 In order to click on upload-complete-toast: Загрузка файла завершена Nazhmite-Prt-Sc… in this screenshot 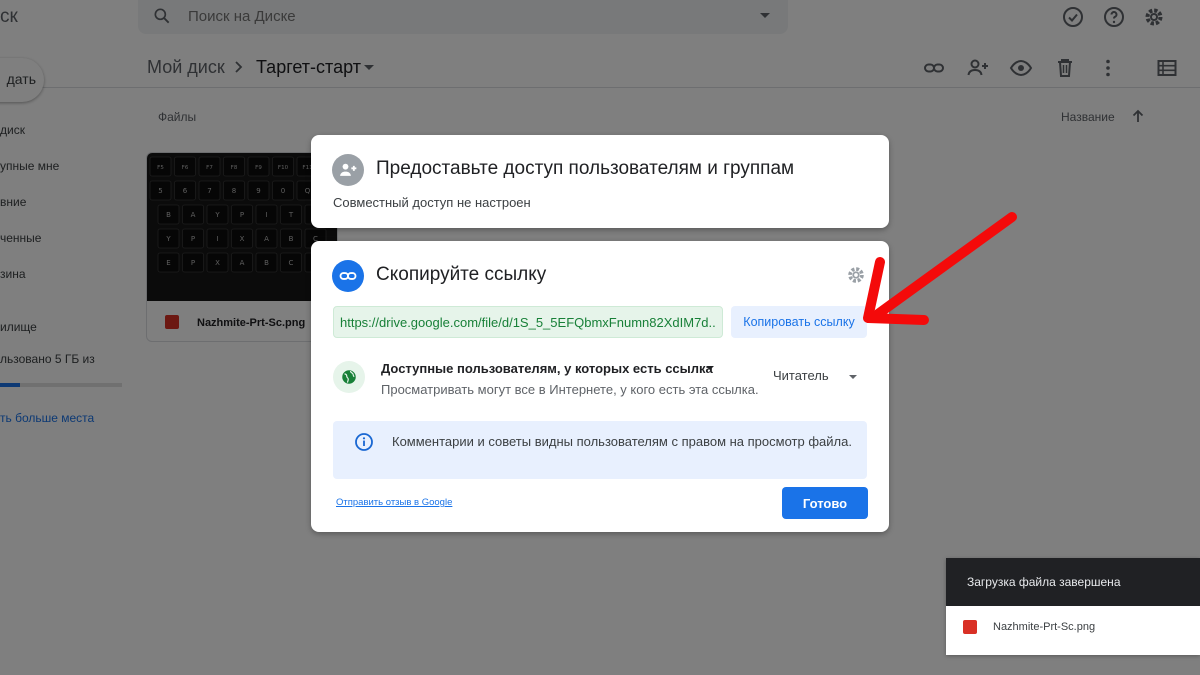, I will do `click(1073, 606)`.